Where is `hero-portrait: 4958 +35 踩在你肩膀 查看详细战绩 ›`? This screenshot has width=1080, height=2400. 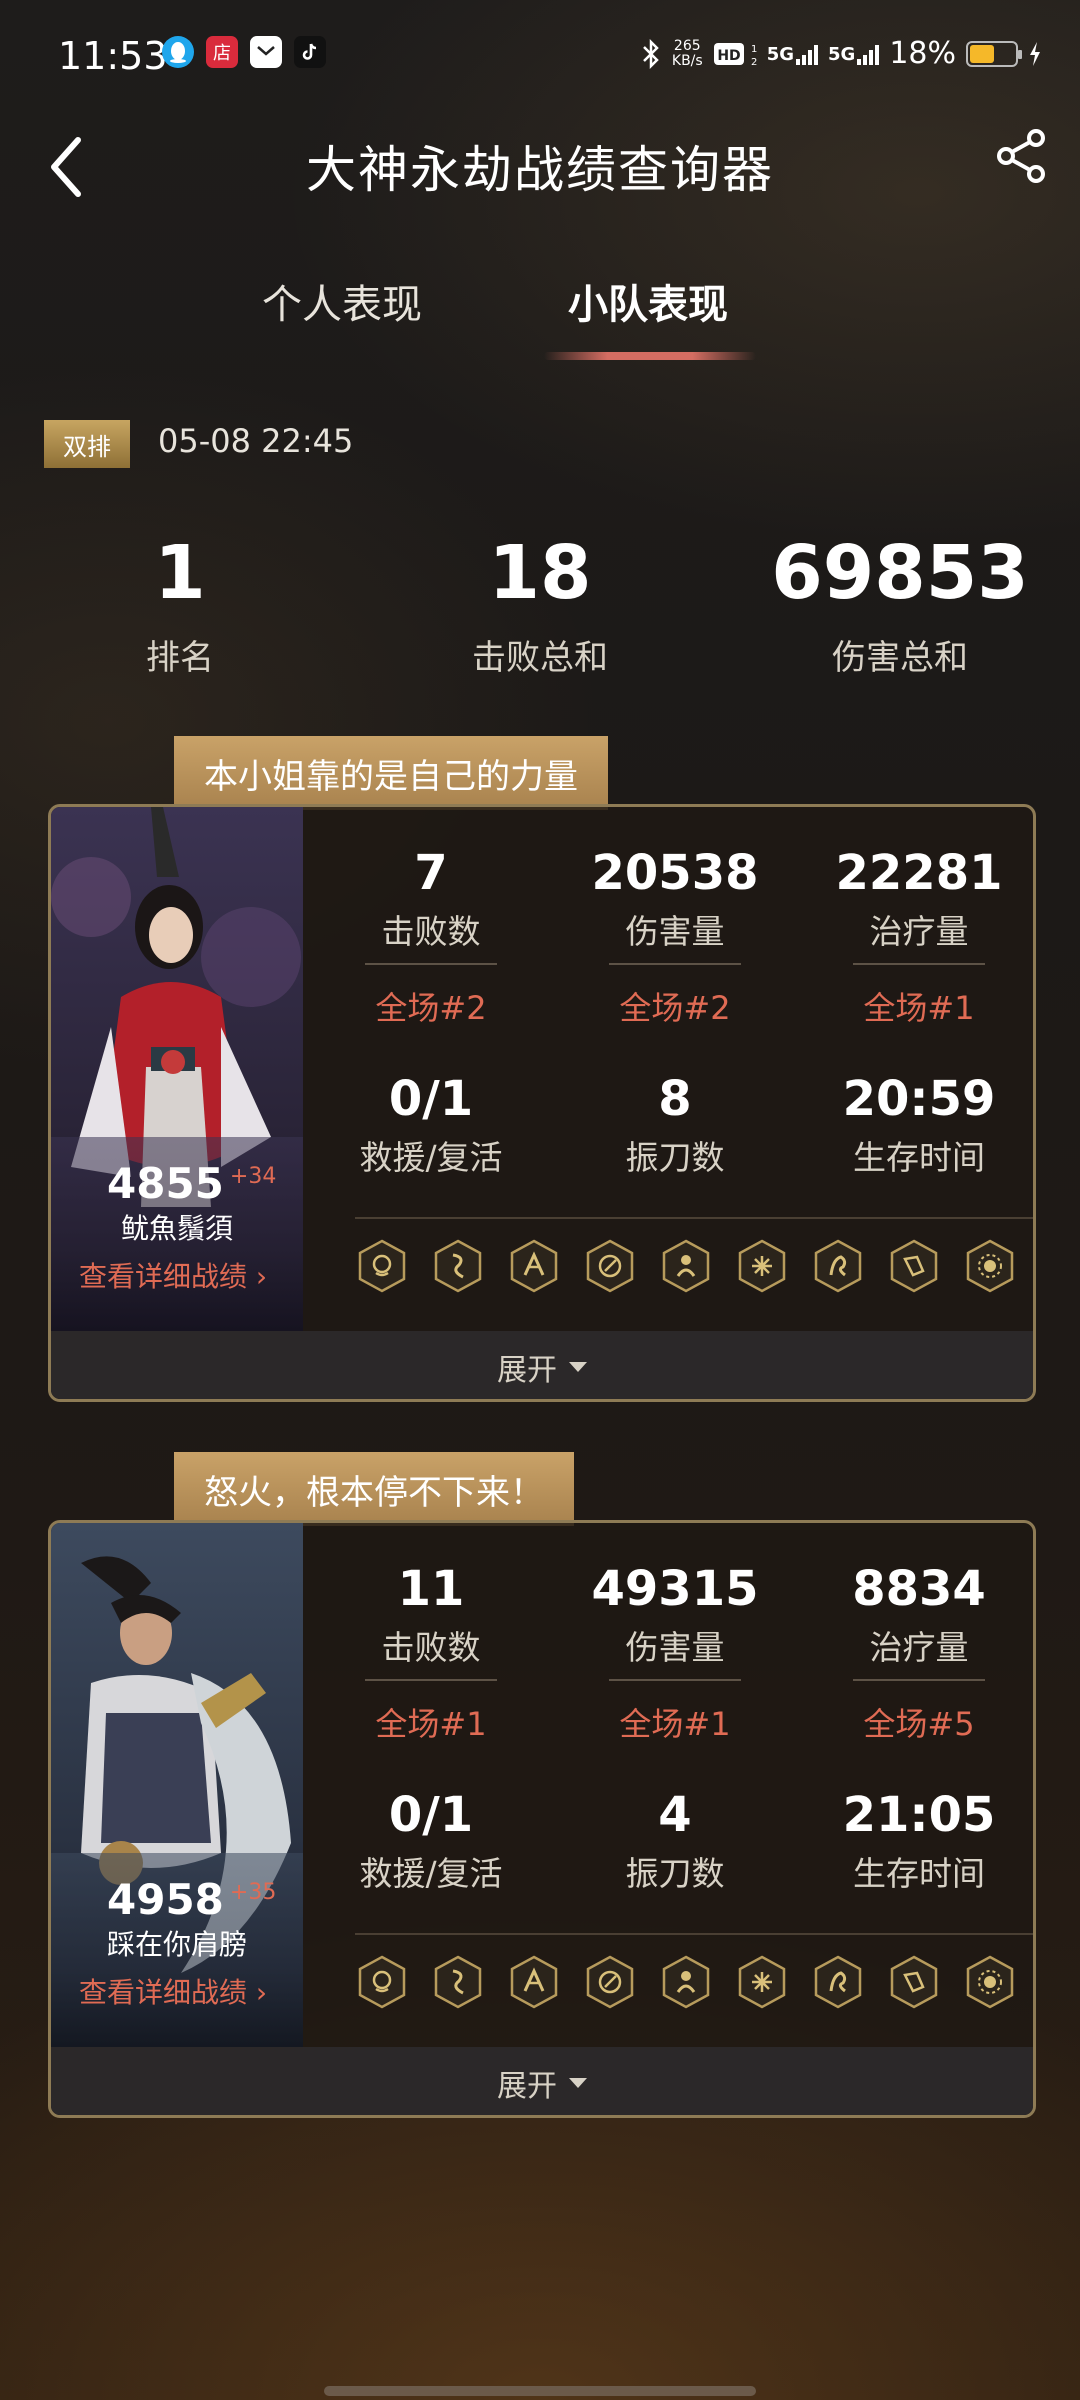
hero-portrait: 4958 +35 踩在你肩膀 查看详细战绩 › is located at coordinates (177, 1785).